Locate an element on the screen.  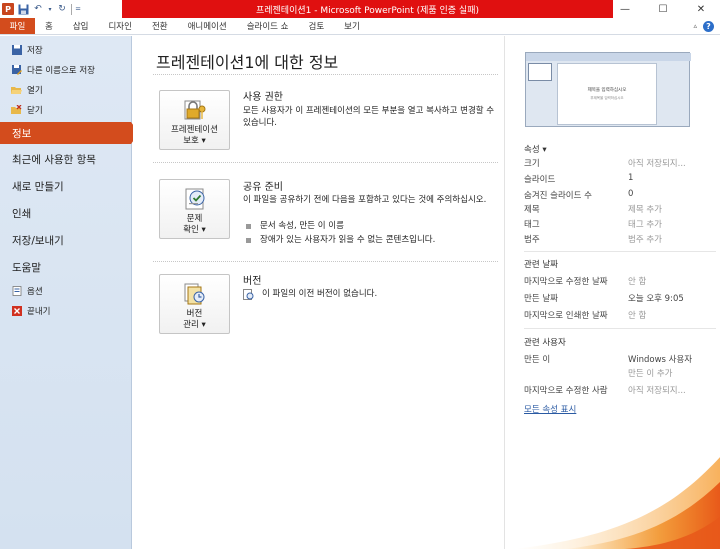
prop-value: 1 is located at coordinates (631, 178).